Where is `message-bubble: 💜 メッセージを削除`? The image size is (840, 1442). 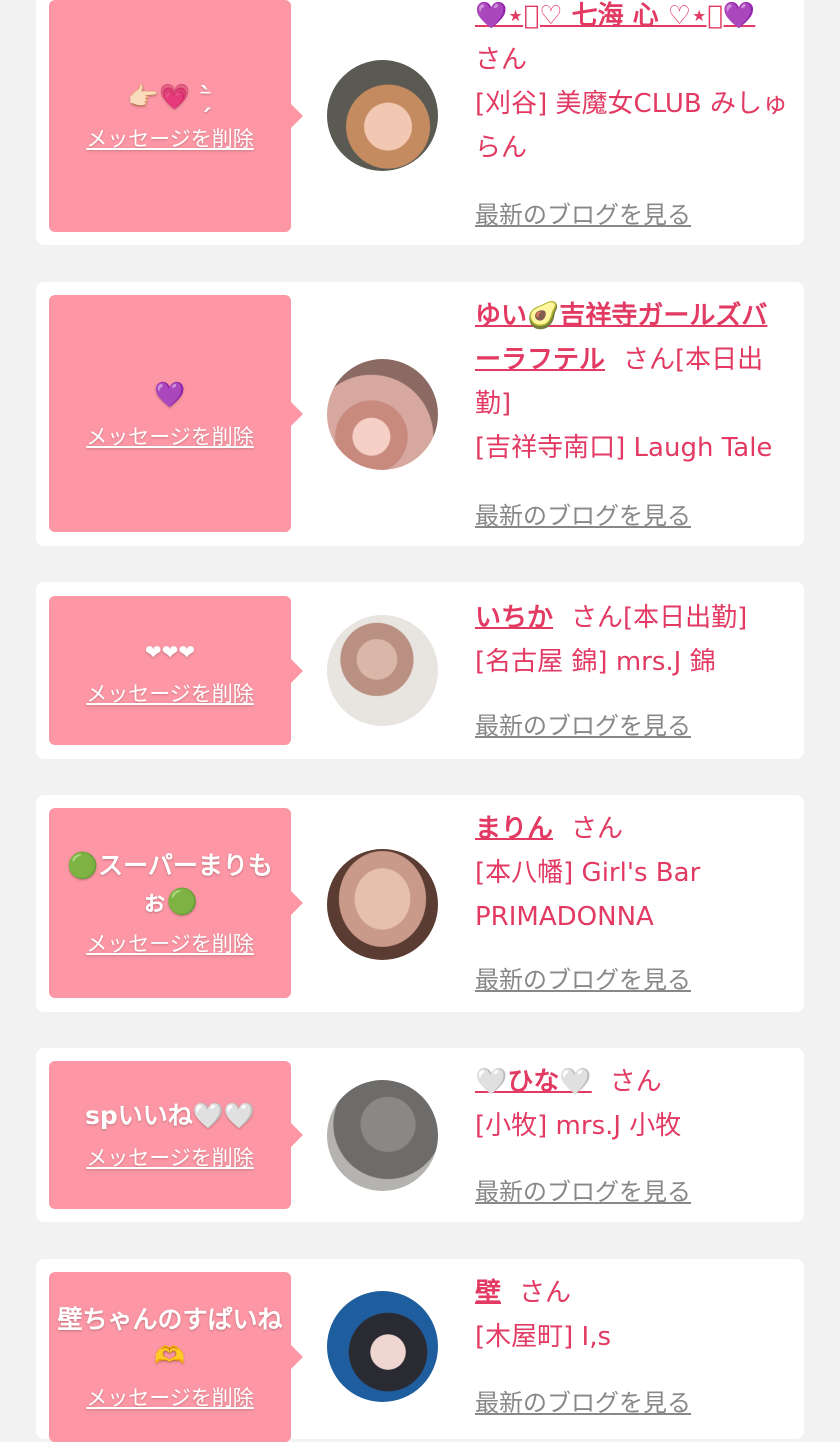
message-bubble: 💜 メッセージを削除 is located at coordinates (176, 413).